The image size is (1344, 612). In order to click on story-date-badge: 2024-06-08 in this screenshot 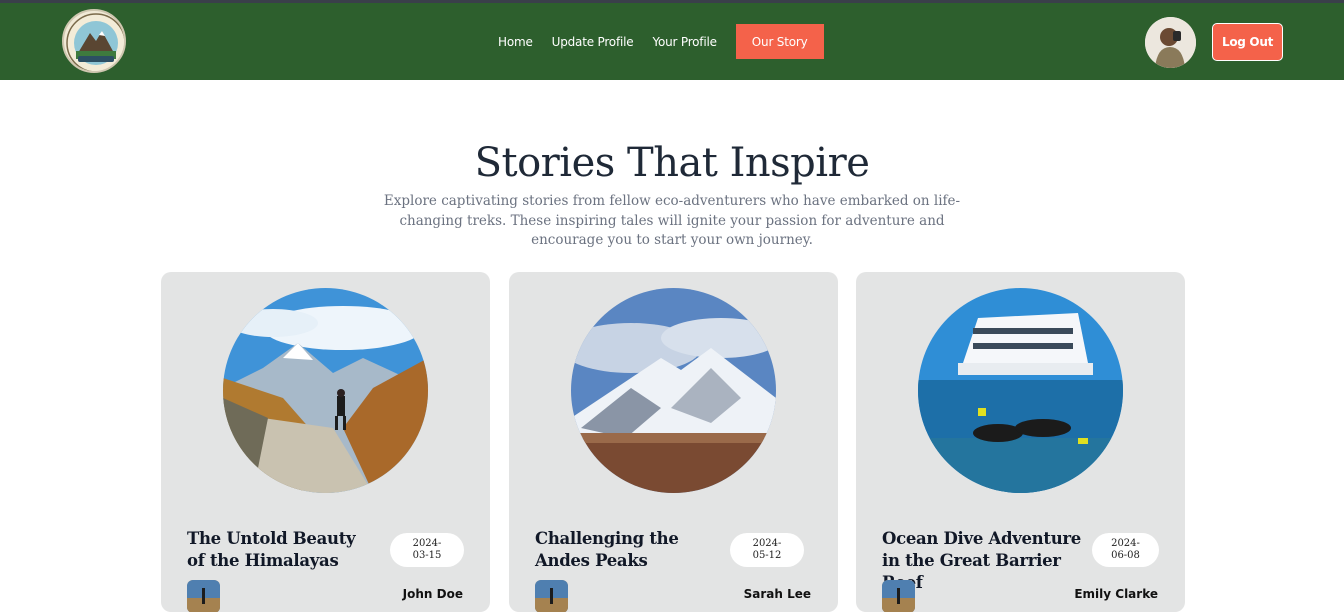, I will do `click(1125, 550)`.